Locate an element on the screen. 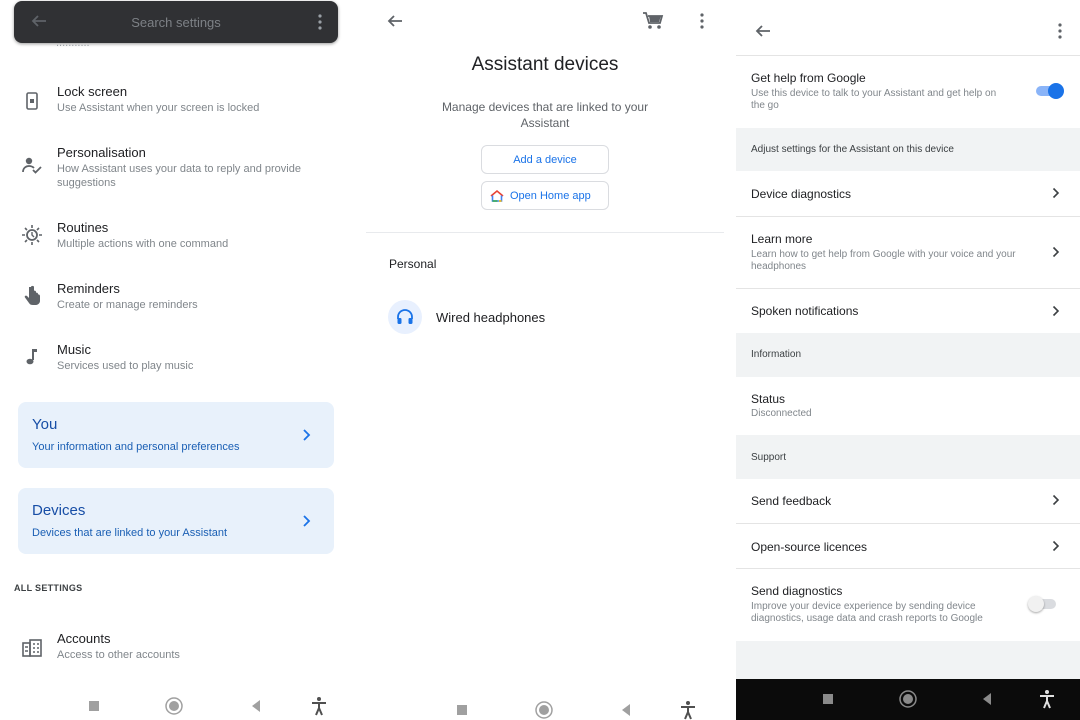  settings-item-title: Reminders is located at coordinates (88, 288).